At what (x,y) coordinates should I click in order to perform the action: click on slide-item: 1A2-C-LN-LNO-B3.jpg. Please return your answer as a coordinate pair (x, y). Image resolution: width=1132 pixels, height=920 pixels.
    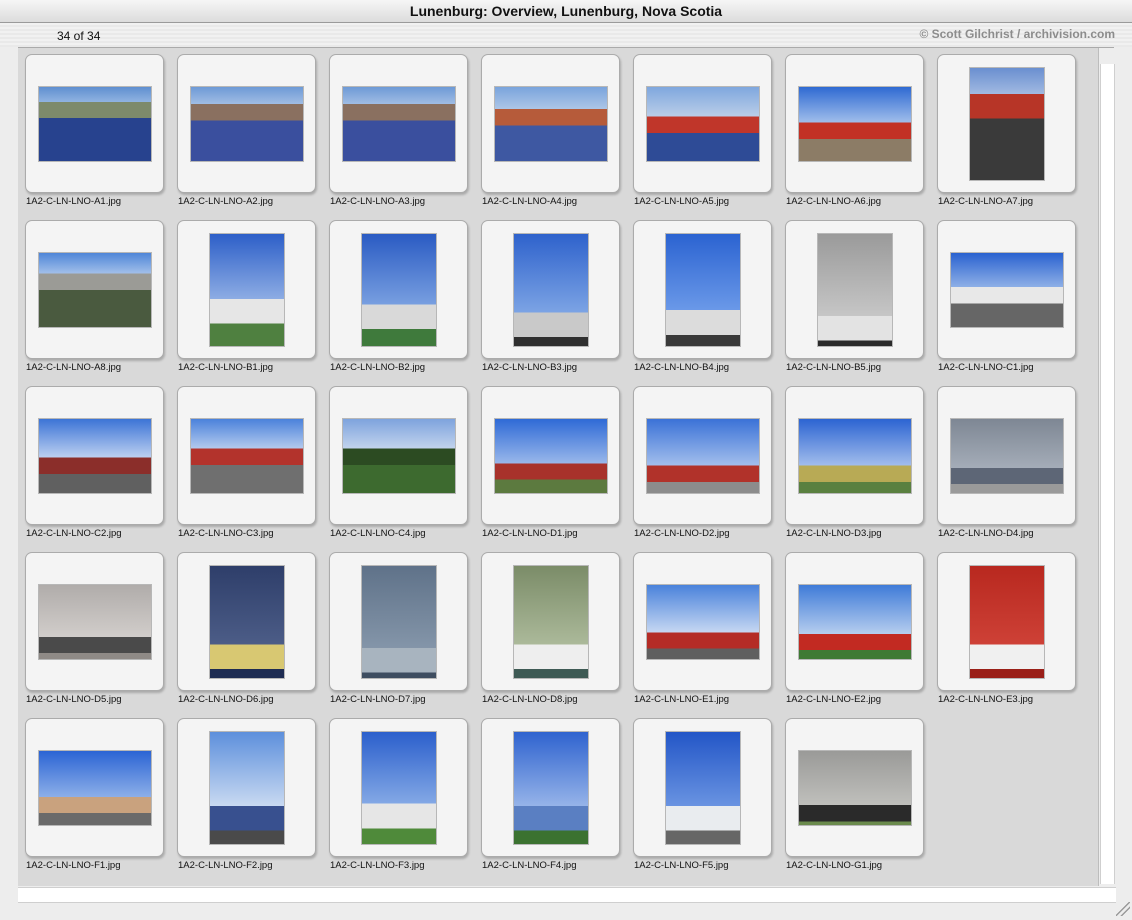
    Looking at the image, I should click on (550, 303).